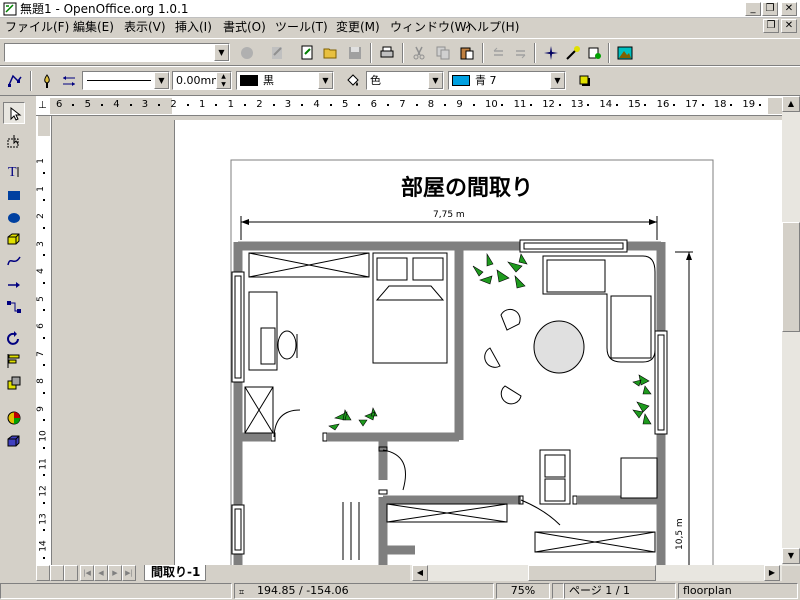 This screenshot has height=600, width=800. I want to click on menu-tools: ツール(T), so click(301, 27).